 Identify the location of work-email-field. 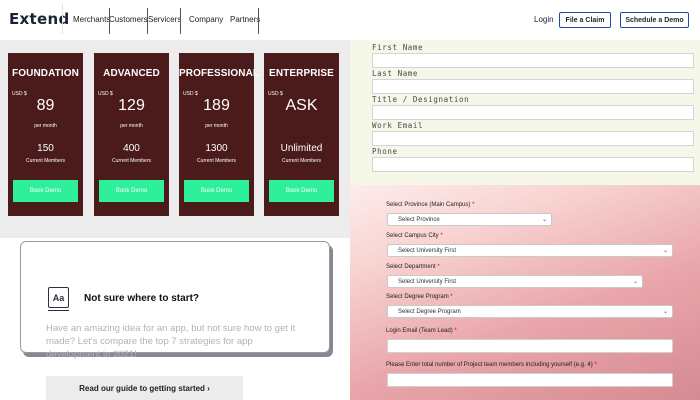
(533, 138).